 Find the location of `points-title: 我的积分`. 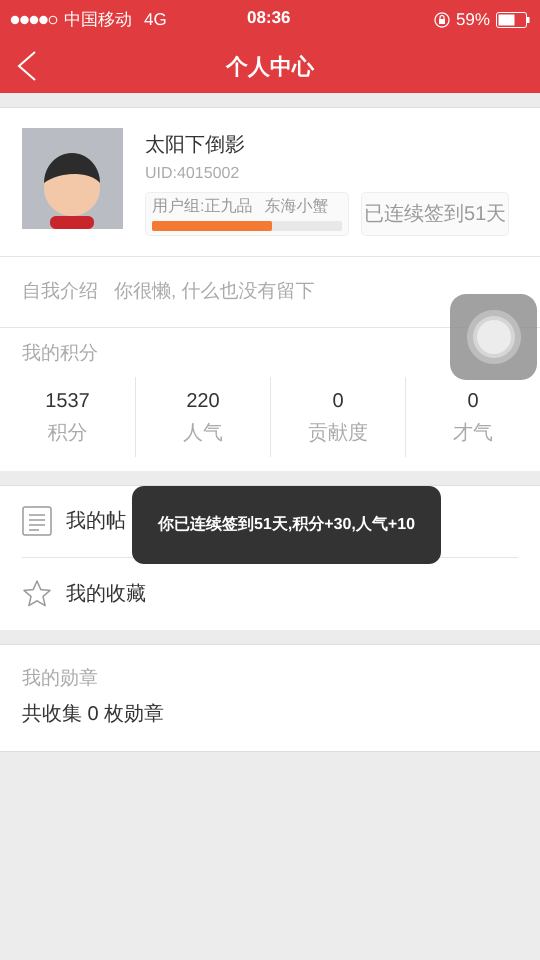

points-title: 我的积分 is located at coordinates (60, 354).